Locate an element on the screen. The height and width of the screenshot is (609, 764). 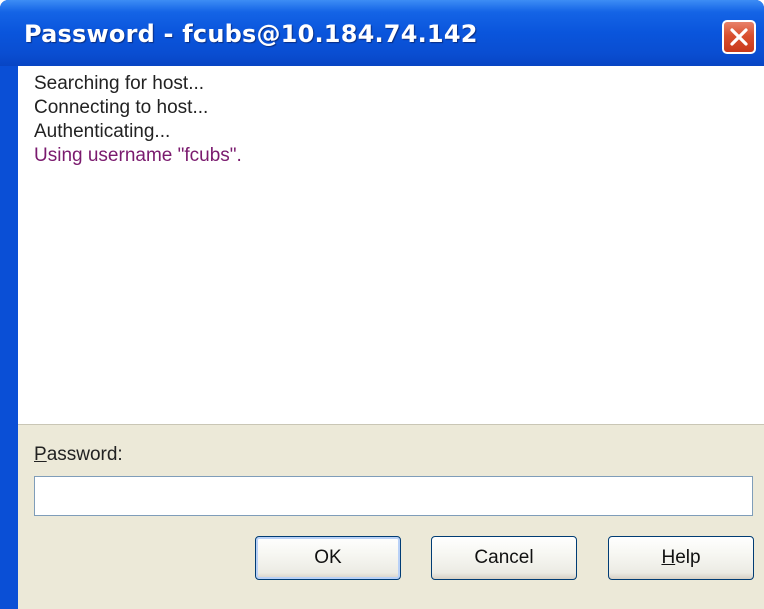
ok-button: OK is located at coordinates (328, 558).